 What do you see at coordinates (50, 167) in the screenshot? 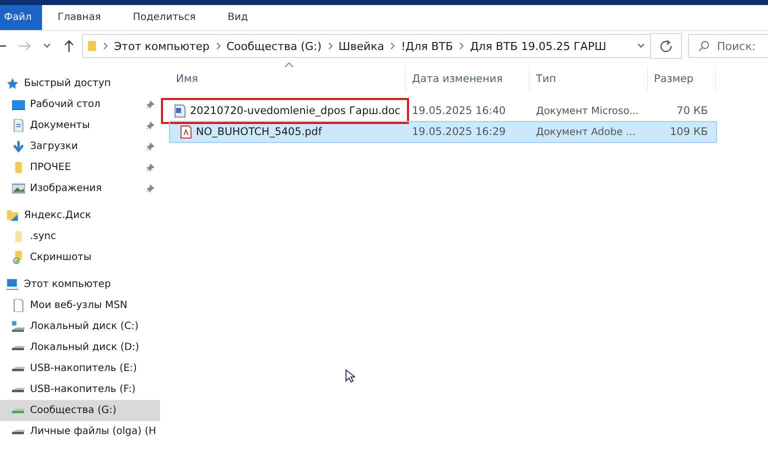
I see `sidebar-label: ПРОЧЕЕ` at bounding box center [50, 167].